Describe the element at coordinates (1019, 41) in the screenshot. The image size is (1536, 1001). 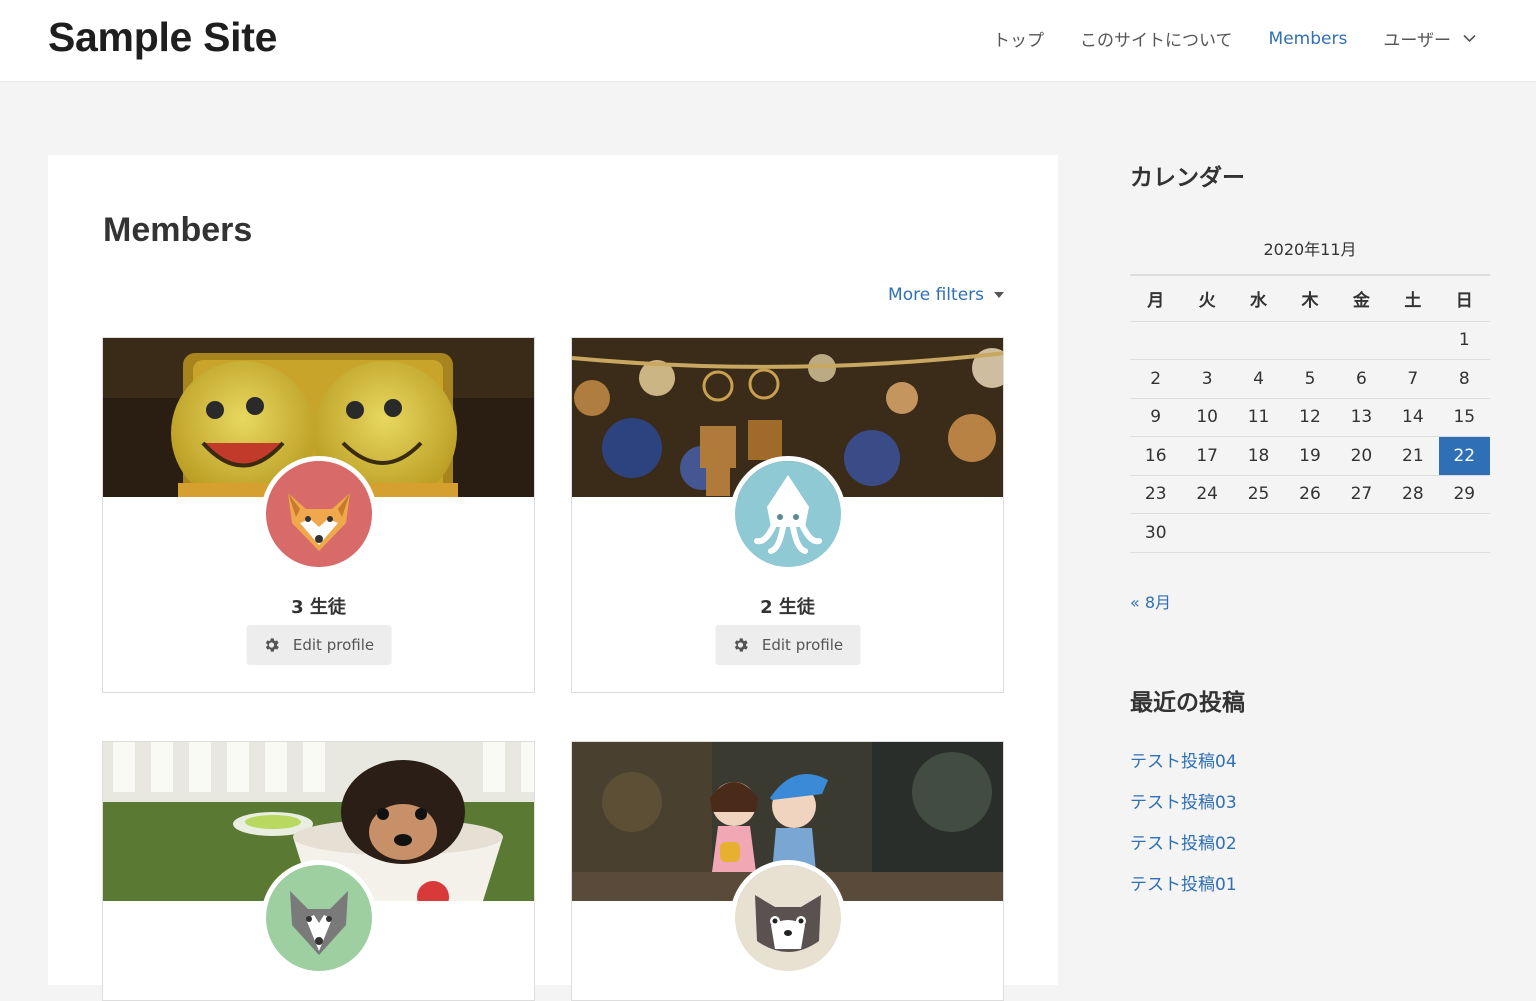
I see `nav-label: トップ` at that location.